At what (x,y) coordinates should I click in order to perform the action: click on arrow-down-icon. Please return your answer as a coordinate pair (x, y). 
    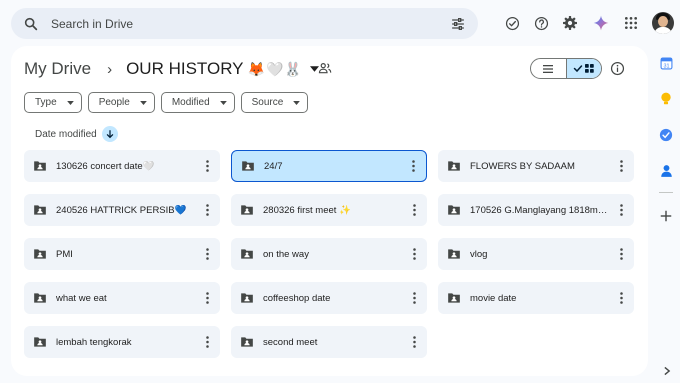
    Looking at the image, I should click on (110, 134).